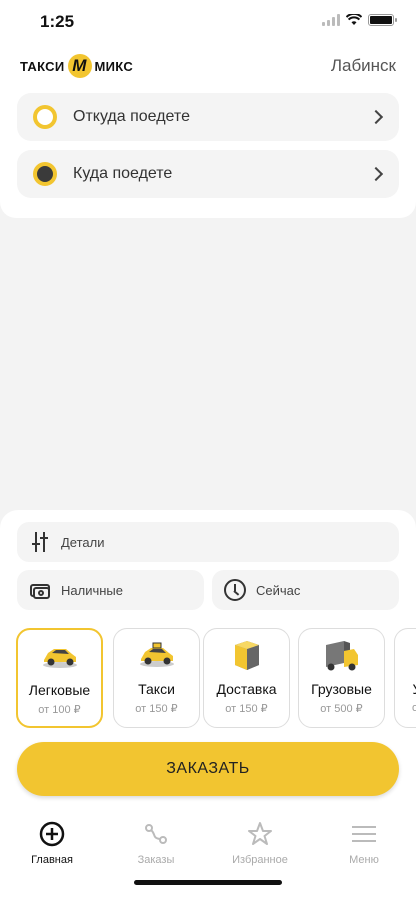 The image size is (416, 900). I want to click on tariff-price: о, so click(413, 708).